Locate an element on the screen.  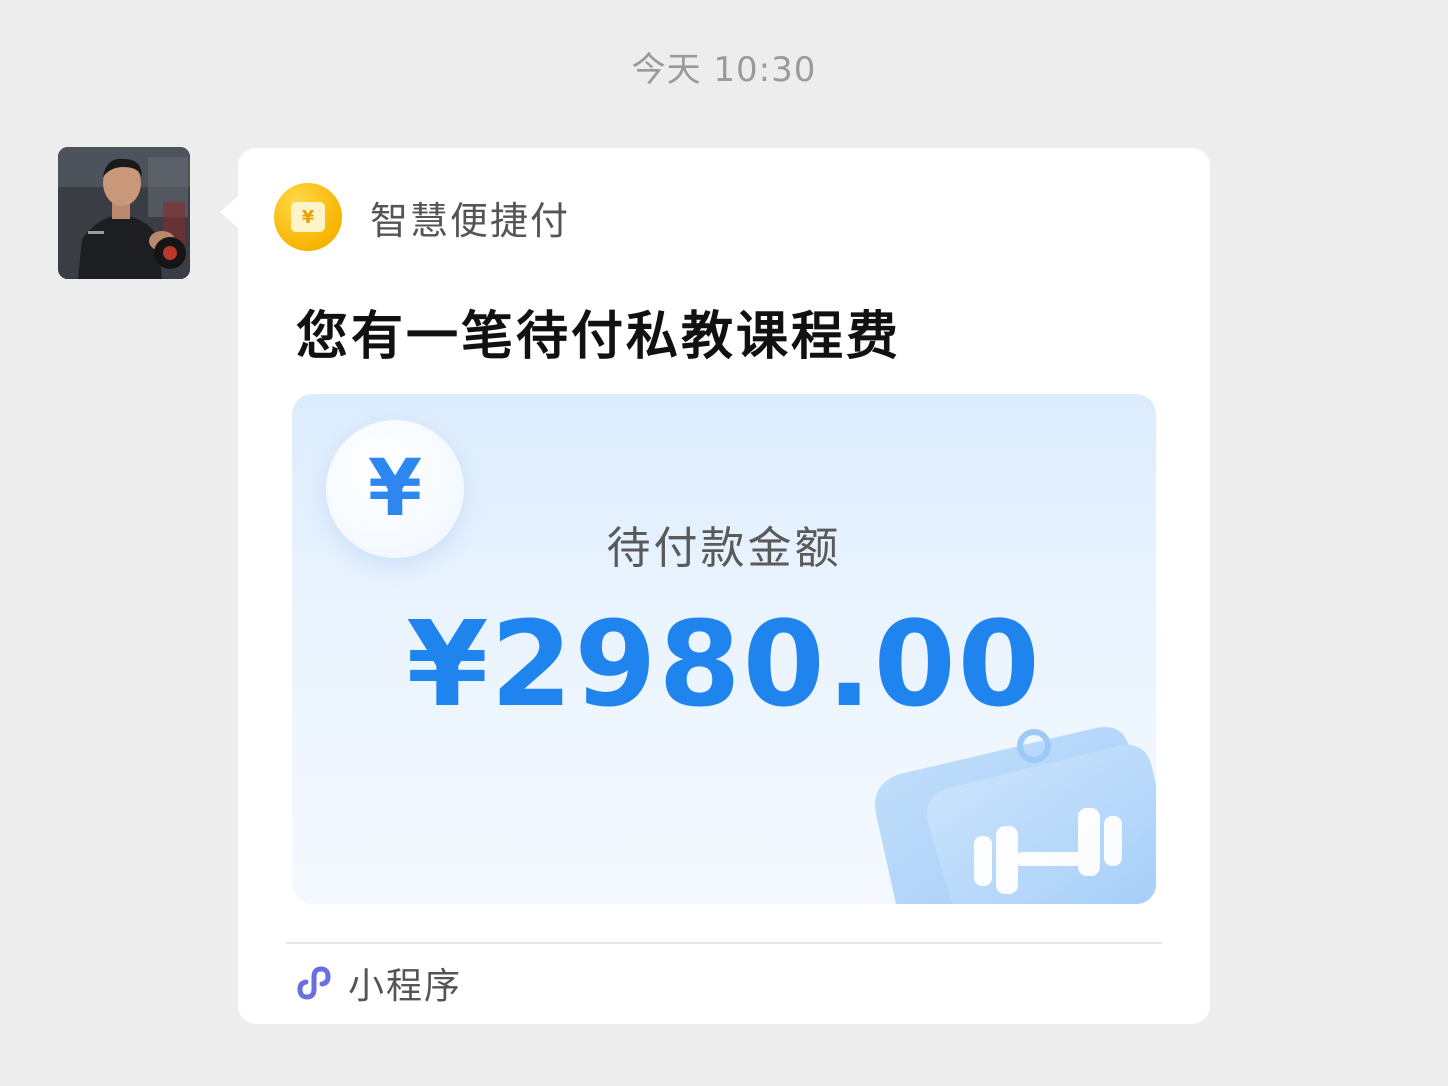
mini-program-footer: 小程序 is located at coordinates (377, 983).